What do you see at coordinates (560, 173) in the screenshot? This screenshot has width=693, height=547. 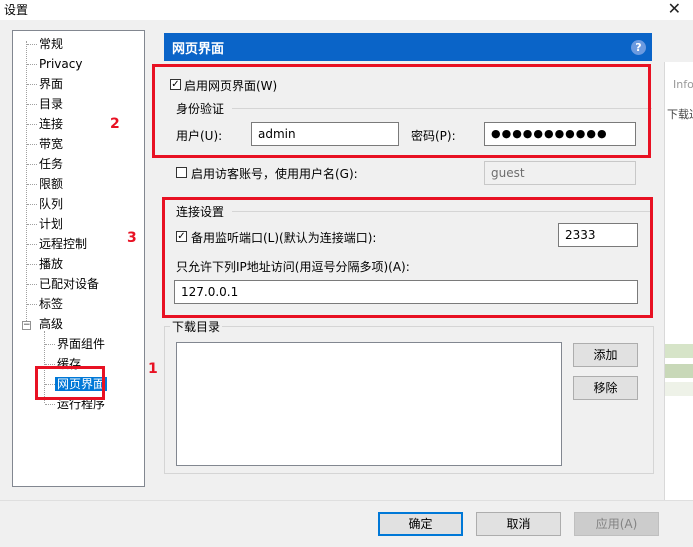 I see `guest-username-input: guest` at bounding box center [560, 173].